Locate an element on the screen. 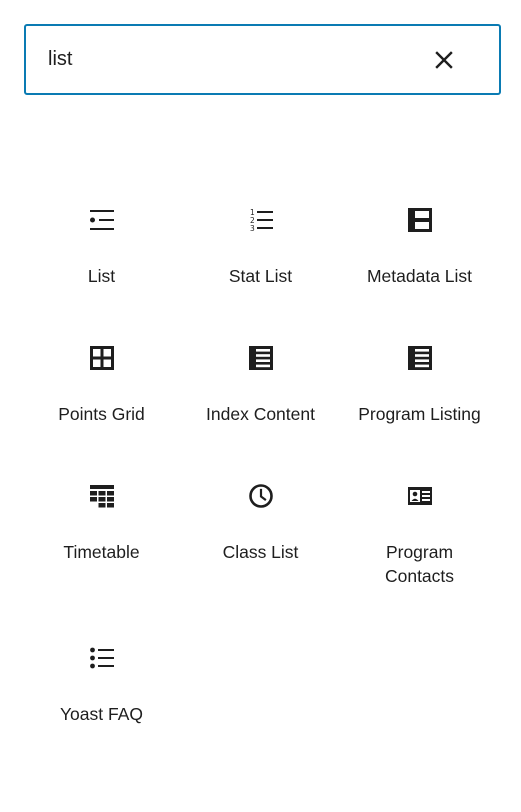  svg-text: 3 is located at coordinates (252, 228).